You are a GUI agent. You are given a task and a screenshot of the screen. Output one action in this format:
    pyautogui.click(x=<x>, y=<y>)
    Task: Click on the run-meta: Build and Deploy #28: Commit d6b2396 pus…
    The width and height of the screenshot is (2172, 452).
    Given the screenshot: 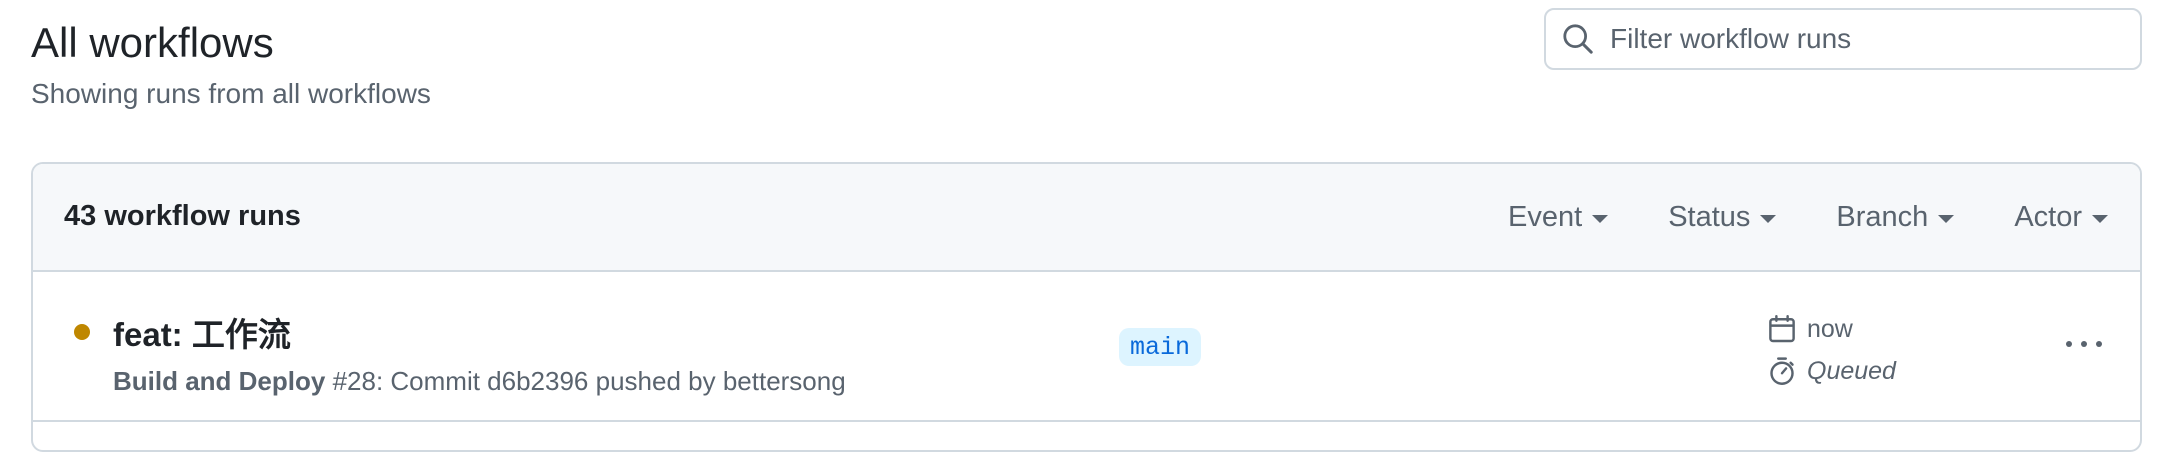 What is the action you would take?
    pyautogui.click(x=479, y=381)
    